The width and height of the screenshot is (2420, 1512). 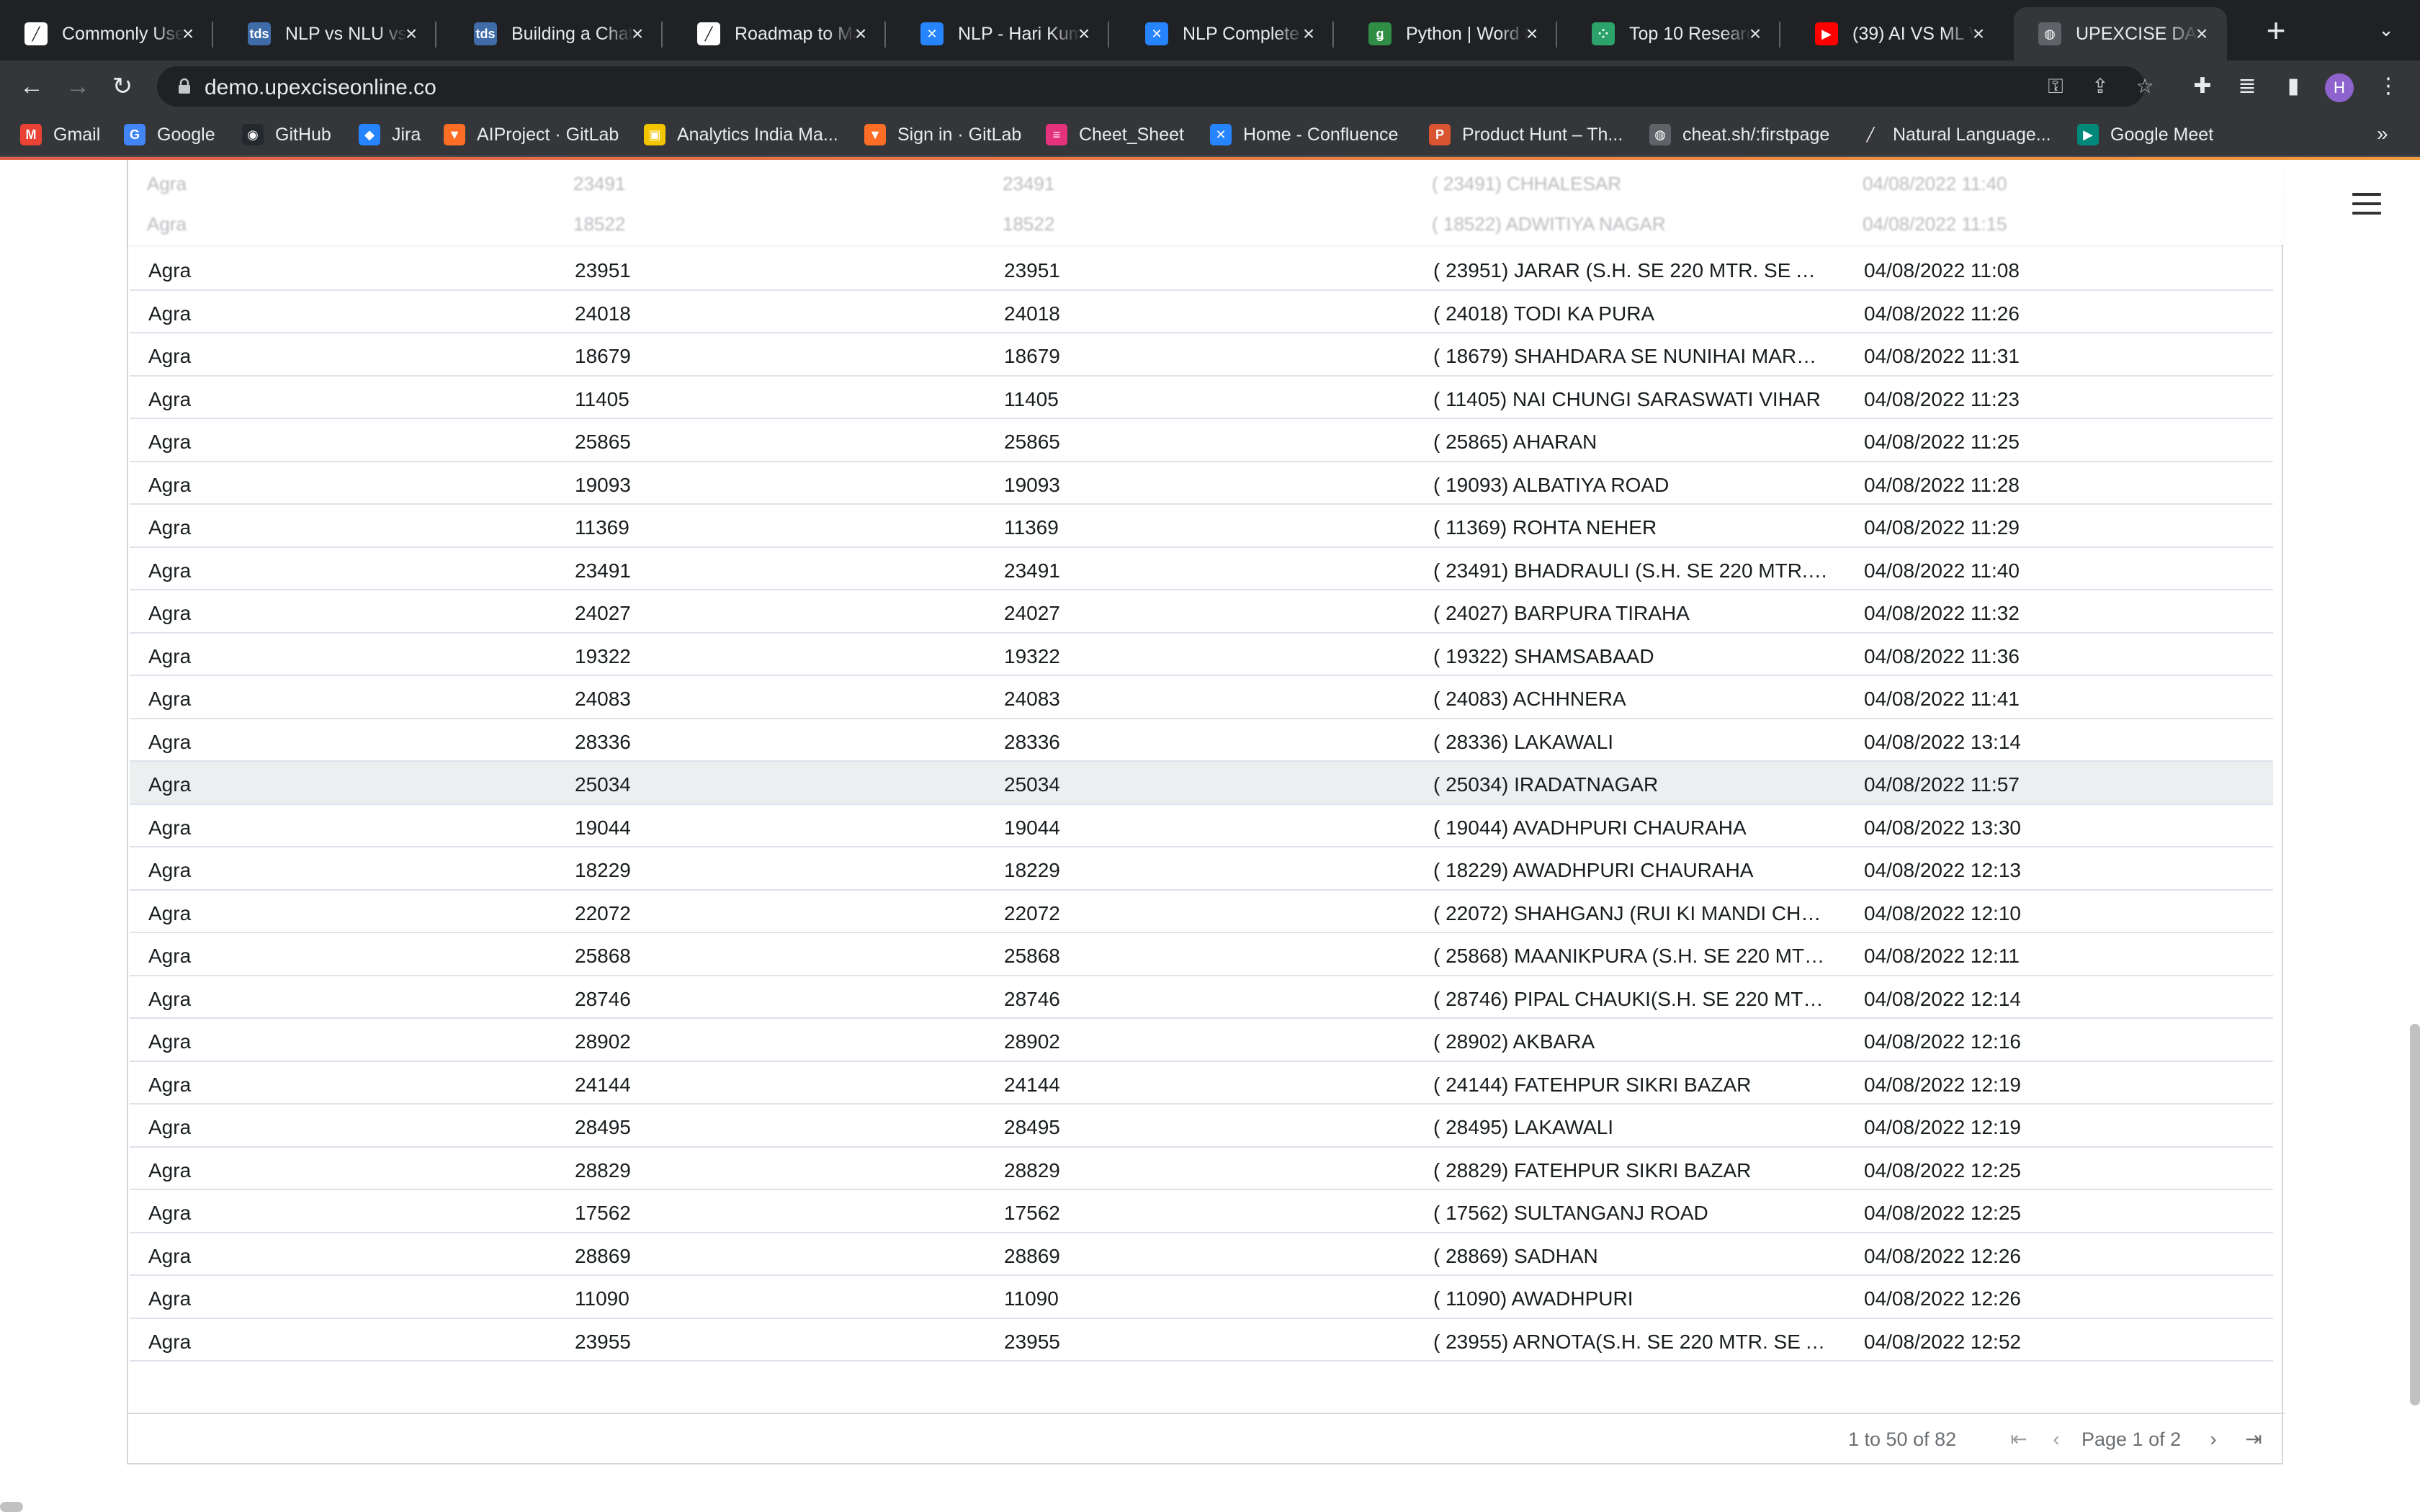 I want to click on timestamp-cell: 04/08/2022 12:16, so click(x=1942, y=1041).